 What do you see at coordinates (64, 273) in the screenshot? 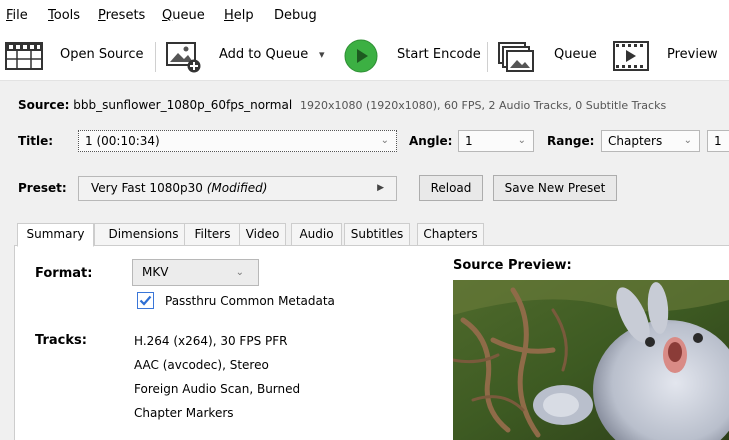
I see `format-label: Format:` at bounding box center [64, 273].